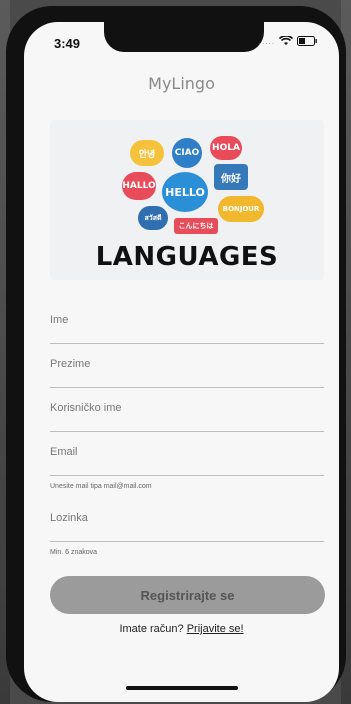  I want to click on username-field: Korisničko ime, so click(187, 417).